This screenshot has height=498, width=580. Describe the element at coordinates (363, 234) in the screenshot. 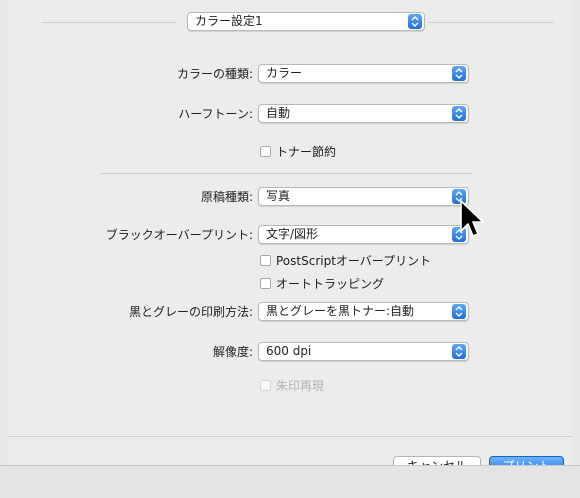

I see `black-overprint-popup: 文字/図形` at that location.